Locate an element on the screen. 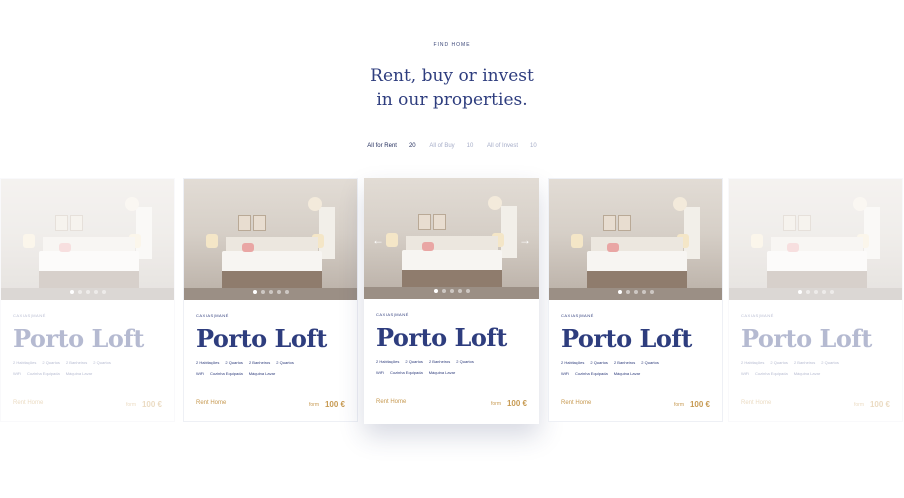 The height and width of the screenshot is (498, 904). tab-rent: All for Rent 20 is located at coordinates (391, 146).